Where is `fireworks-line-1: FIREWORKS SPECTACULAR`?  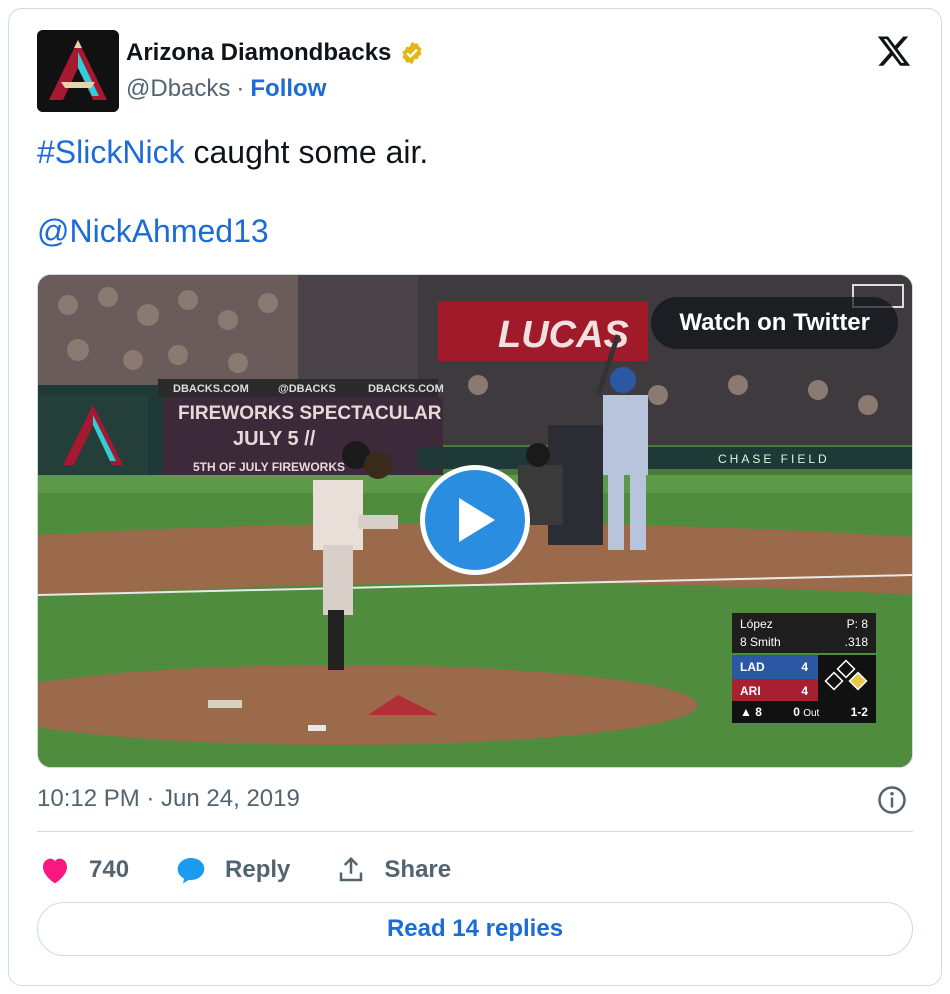
fireworks-line-1: FIREWORKS SPECTACULAR is located at coordinates (310, 413).